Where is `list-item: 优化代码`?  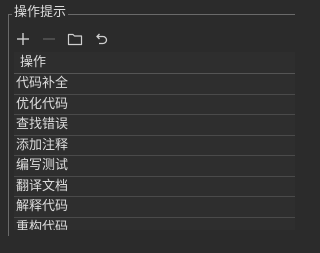
list-item: 优化代码 is located at coordinates (154, 105).